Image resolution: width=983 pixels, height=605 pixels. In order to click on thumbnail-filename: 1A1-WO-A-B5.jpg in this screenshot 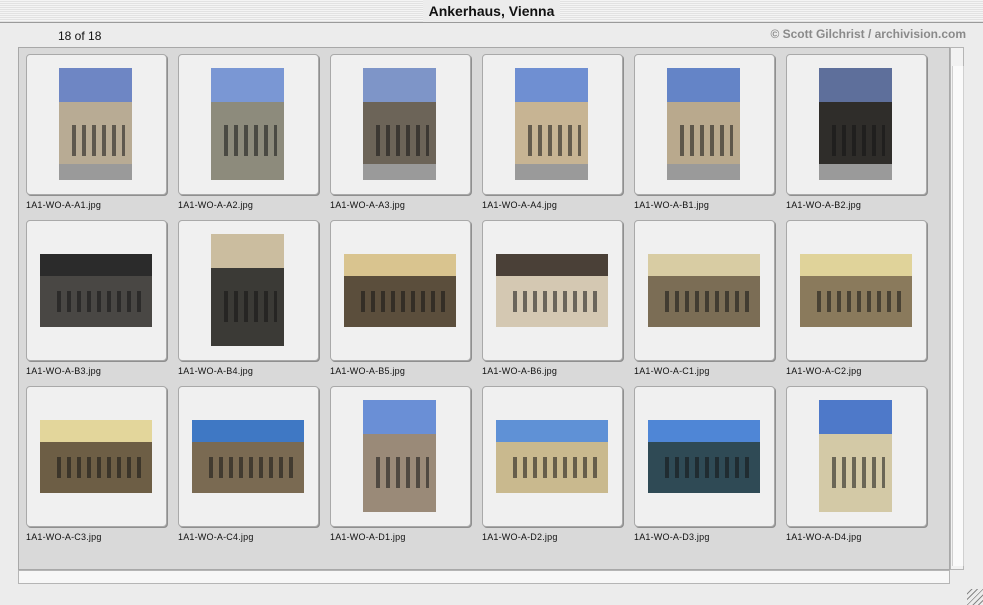, I will do `click(368, 371)`.